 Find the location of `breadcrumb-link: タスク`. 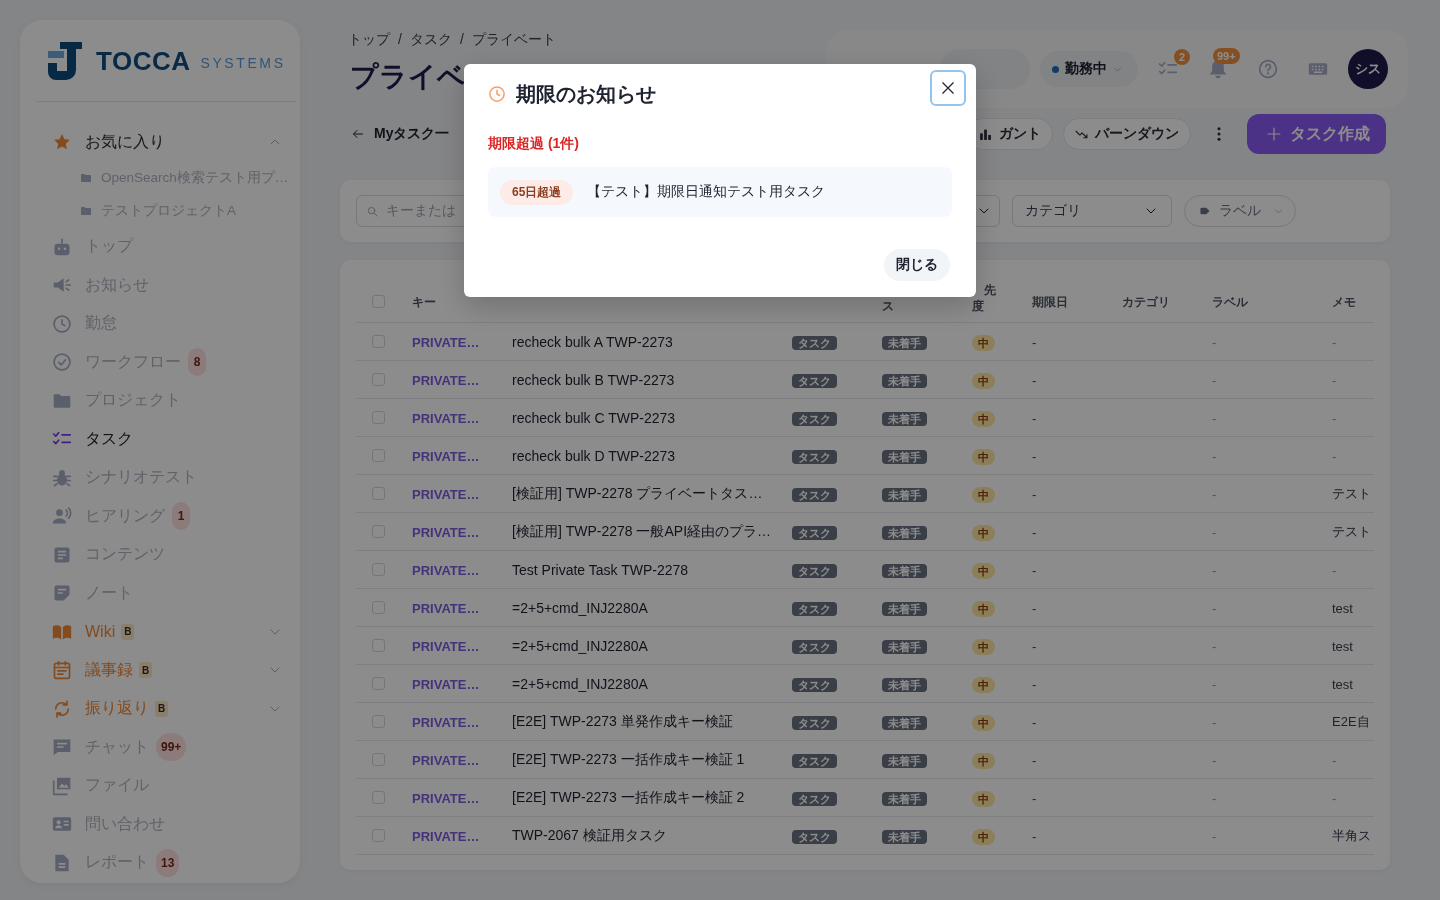

breadcrumb-link: タスク is located at coordinates (430, 39).